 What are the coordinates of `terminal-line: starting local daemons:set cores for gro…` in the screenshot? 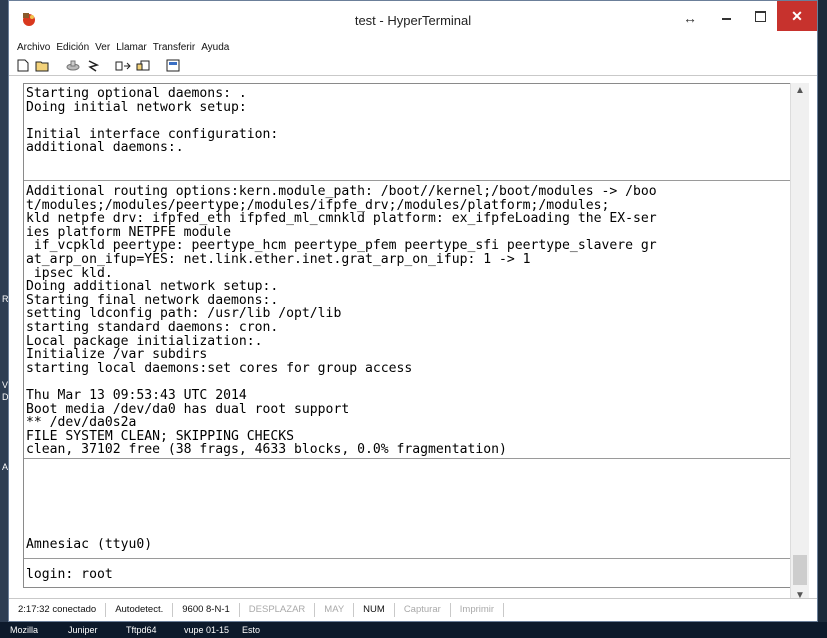 It's located at (219, 368).